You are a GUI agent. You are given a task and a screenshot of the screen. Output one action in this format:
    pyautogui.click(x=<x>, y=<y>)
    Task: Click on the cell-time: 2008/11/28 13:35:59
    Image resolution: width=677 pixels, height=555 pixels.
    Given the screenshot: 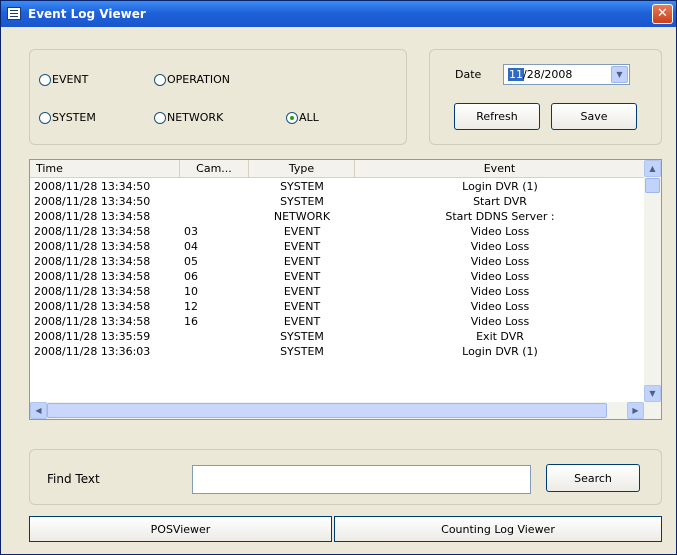 What is the action you would take?
    pyautogui.click(x=92, y=336)
    